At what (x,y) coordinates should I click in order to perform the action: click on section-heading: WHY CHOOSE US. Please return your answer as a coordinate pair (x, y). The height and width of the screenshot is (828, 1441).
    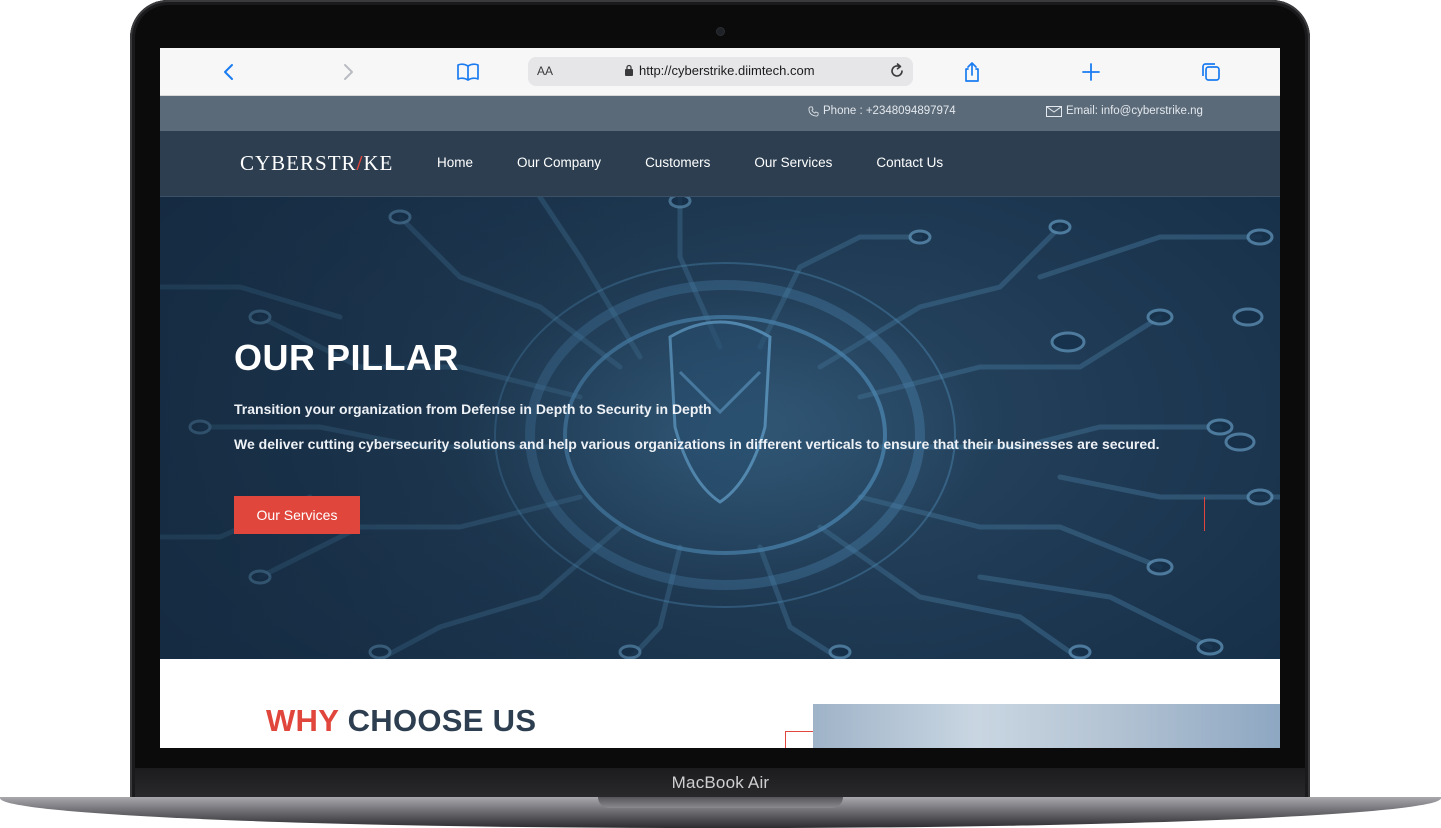
    Looking at the image, I should click on (401, 721).